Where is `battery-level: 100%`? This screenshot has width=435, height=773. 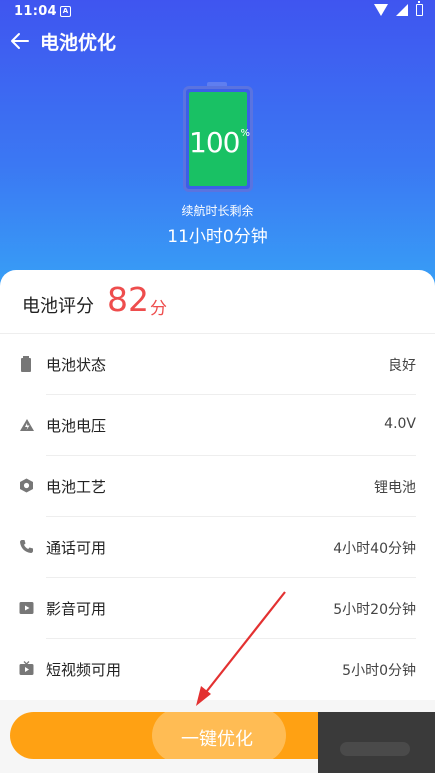
battery-level: 100% is located at coordinates (219, 142).